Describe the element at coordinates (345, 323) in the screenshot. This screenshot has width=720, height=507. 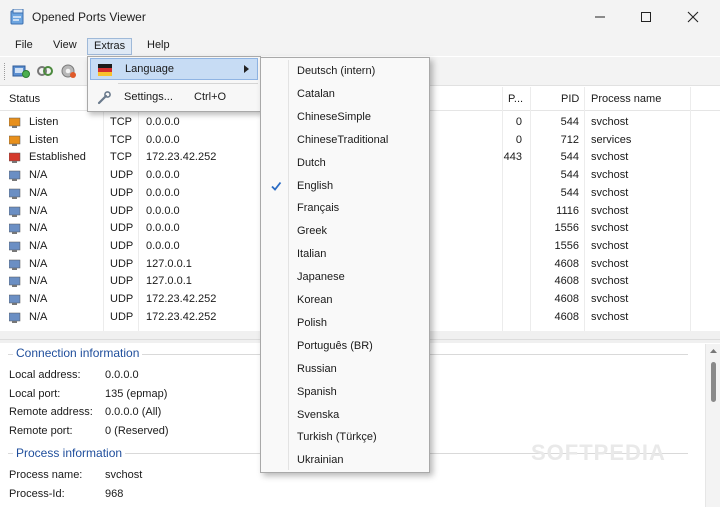
I see `language-item: Polish` at that location.